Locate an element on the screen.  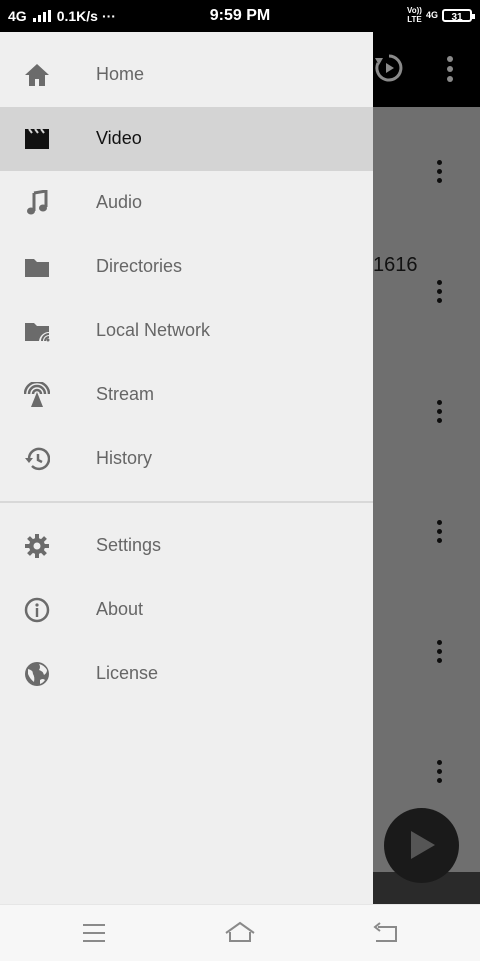
nav-item-local-network: Local Network is located at coordinates (186, 331).